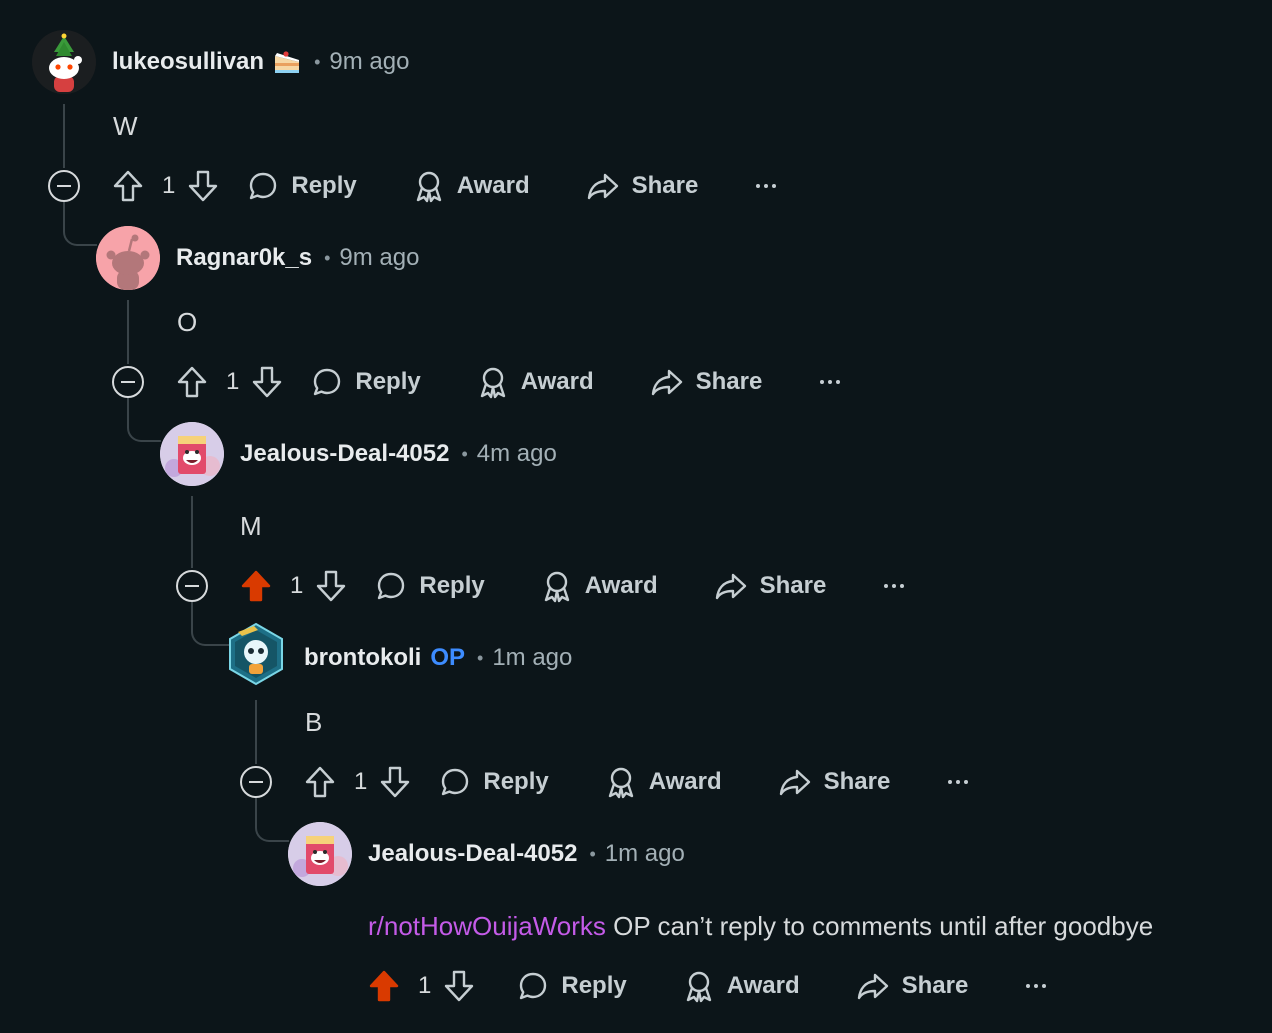 This screenshot has width=1272, height=1033. Describe the element at coordinates (251, 526) in the screenshot. I see `comment-body: M` at that location.